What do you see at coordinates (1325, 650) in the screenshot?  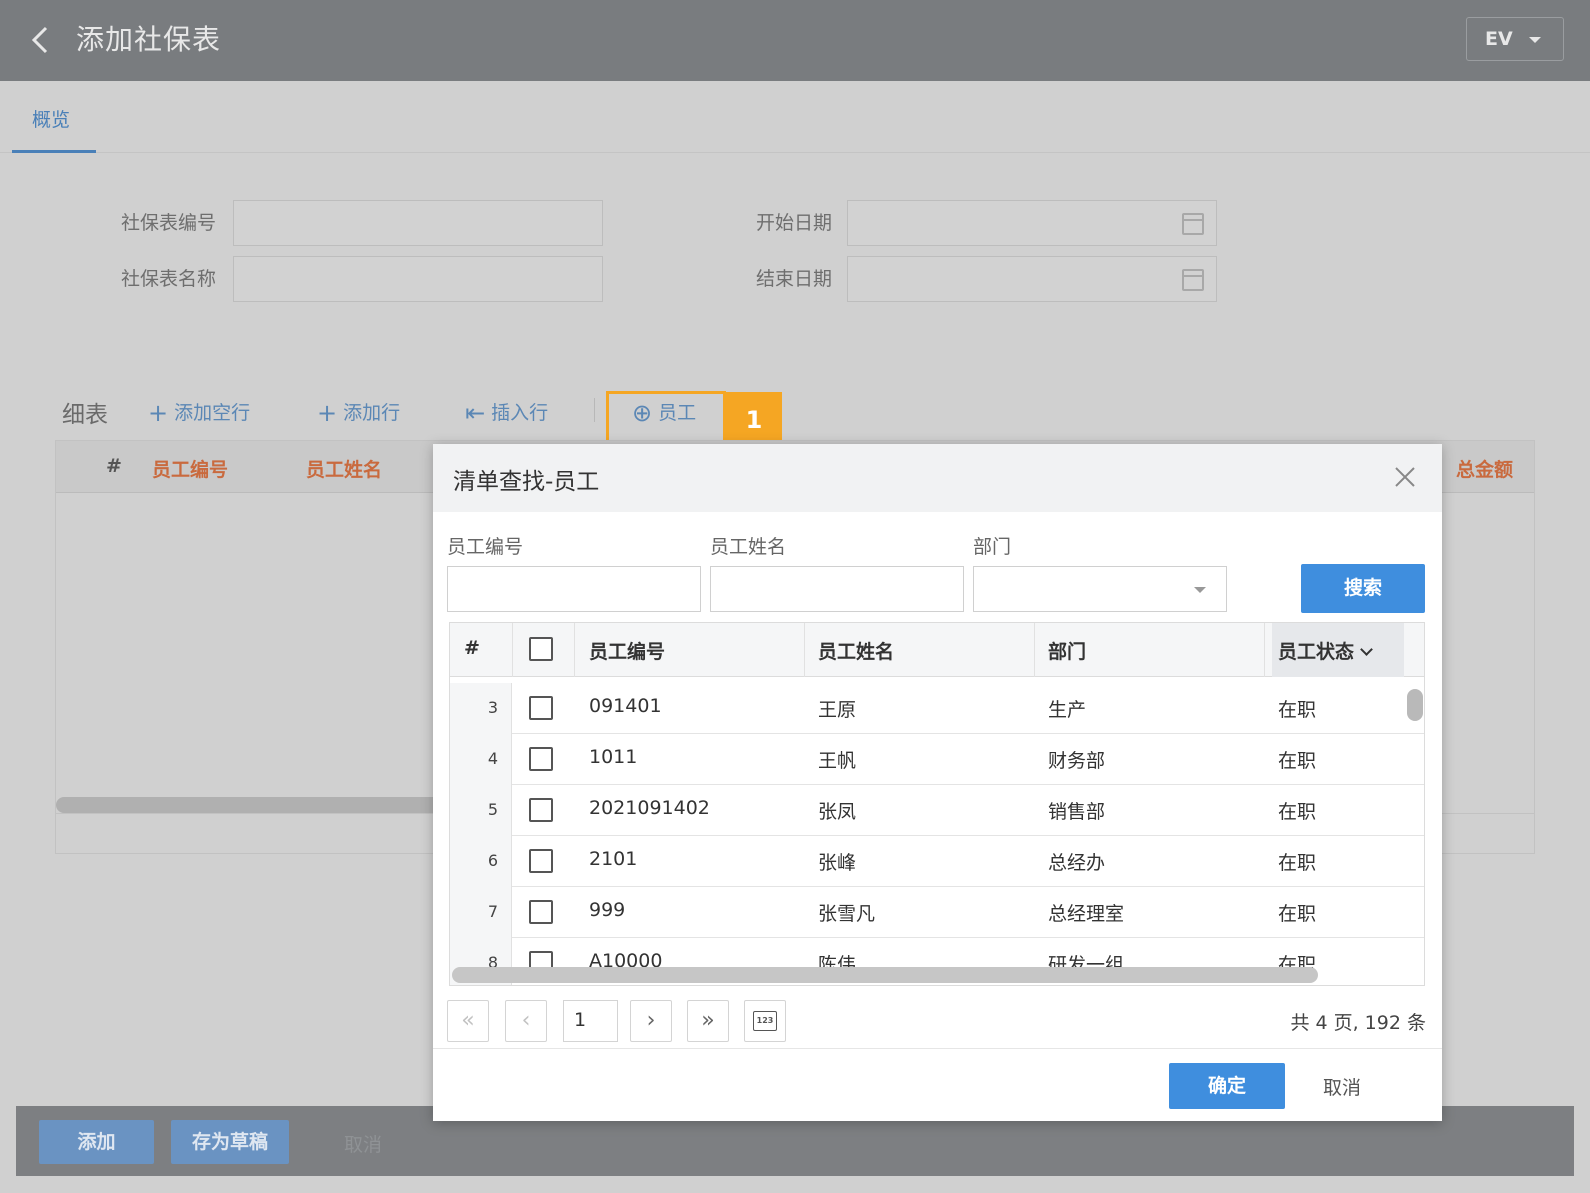 I see `col-status: 员工状态` at bounding box center [1325, 650].